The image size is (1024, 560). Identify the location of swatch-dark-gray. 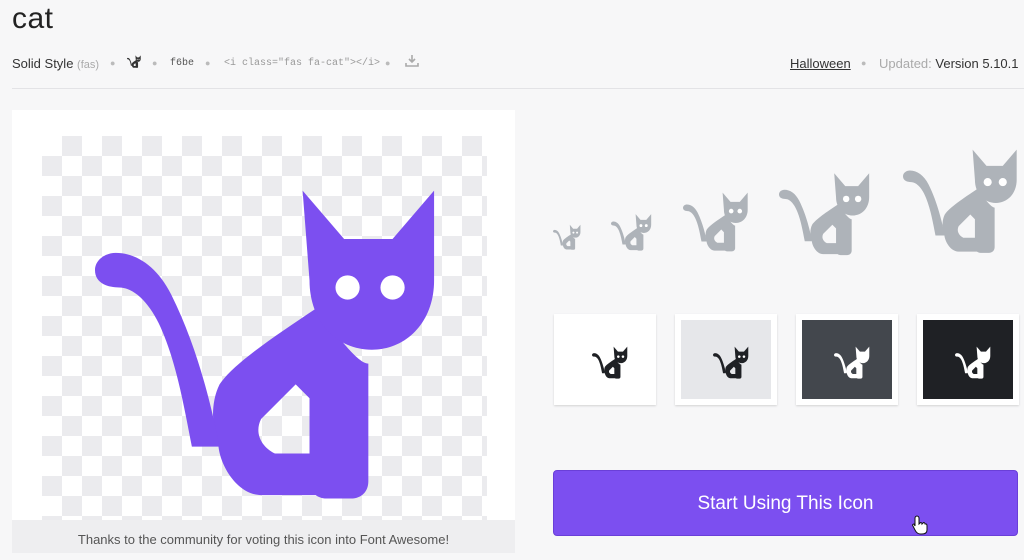
(847, 359).